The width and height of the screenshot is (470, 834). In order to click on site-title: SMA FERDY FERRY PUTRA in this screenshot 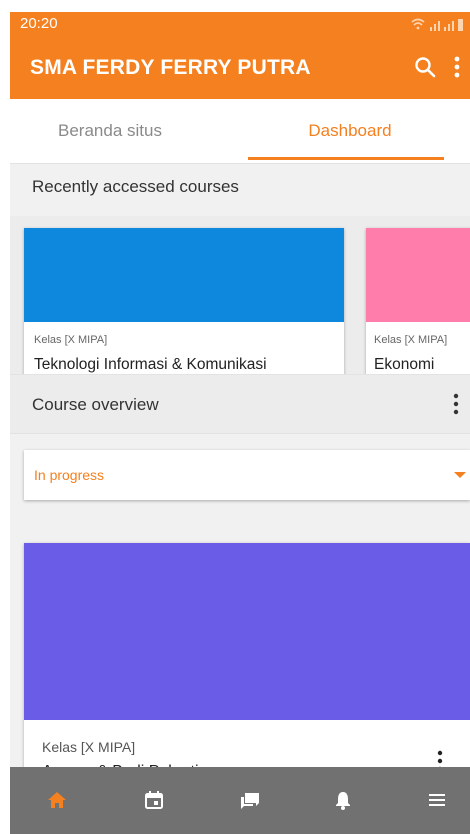, I will do `click(170, 67)`.